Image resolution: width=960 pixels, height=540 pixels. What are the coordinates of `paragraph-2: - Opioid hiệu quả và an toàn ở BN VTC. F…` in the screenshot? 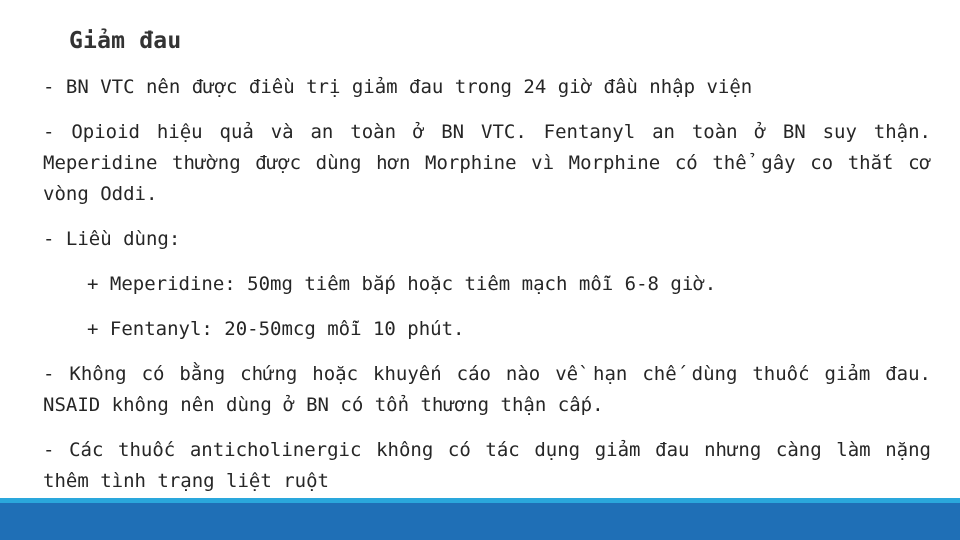 It's located at (487, 163).